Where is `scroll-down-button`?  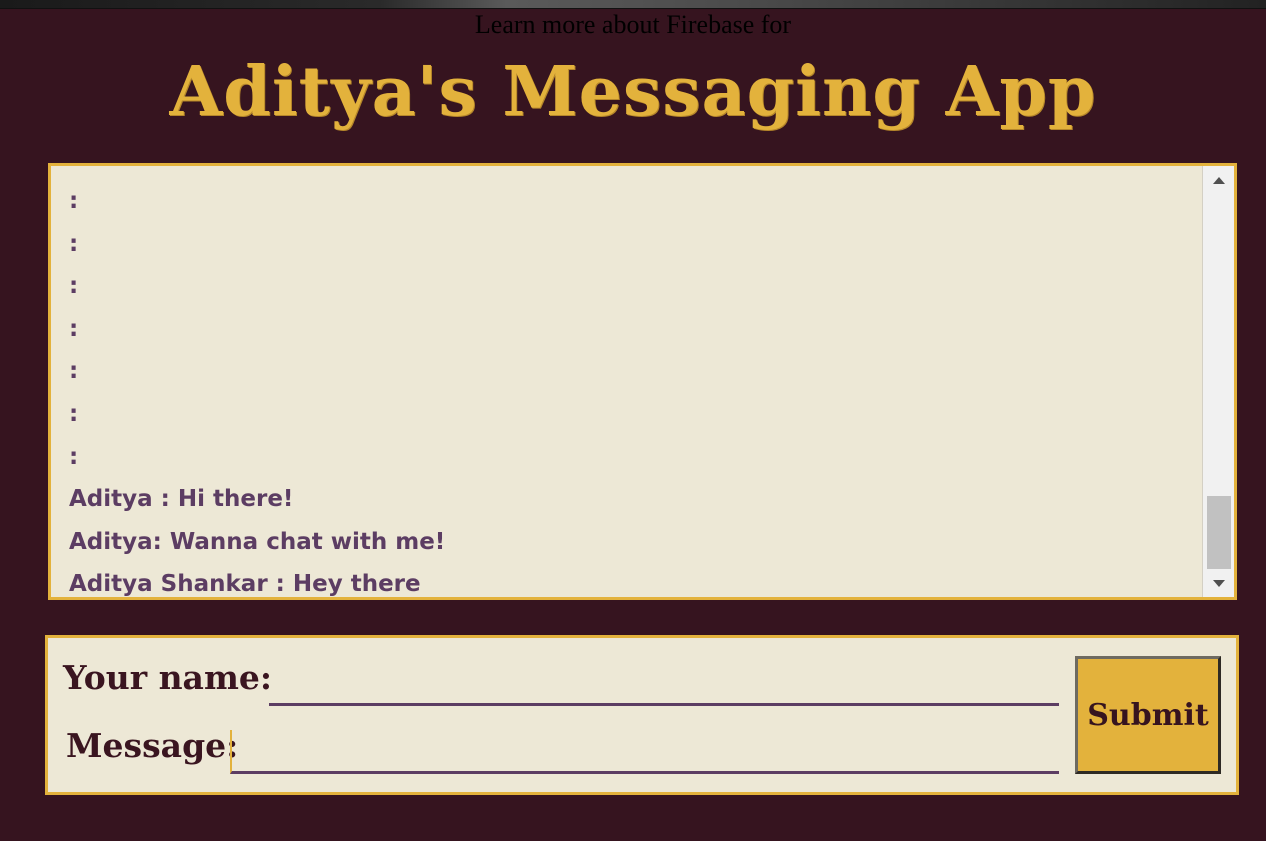
scroll-down-button is located at coordinates (1218, 583).